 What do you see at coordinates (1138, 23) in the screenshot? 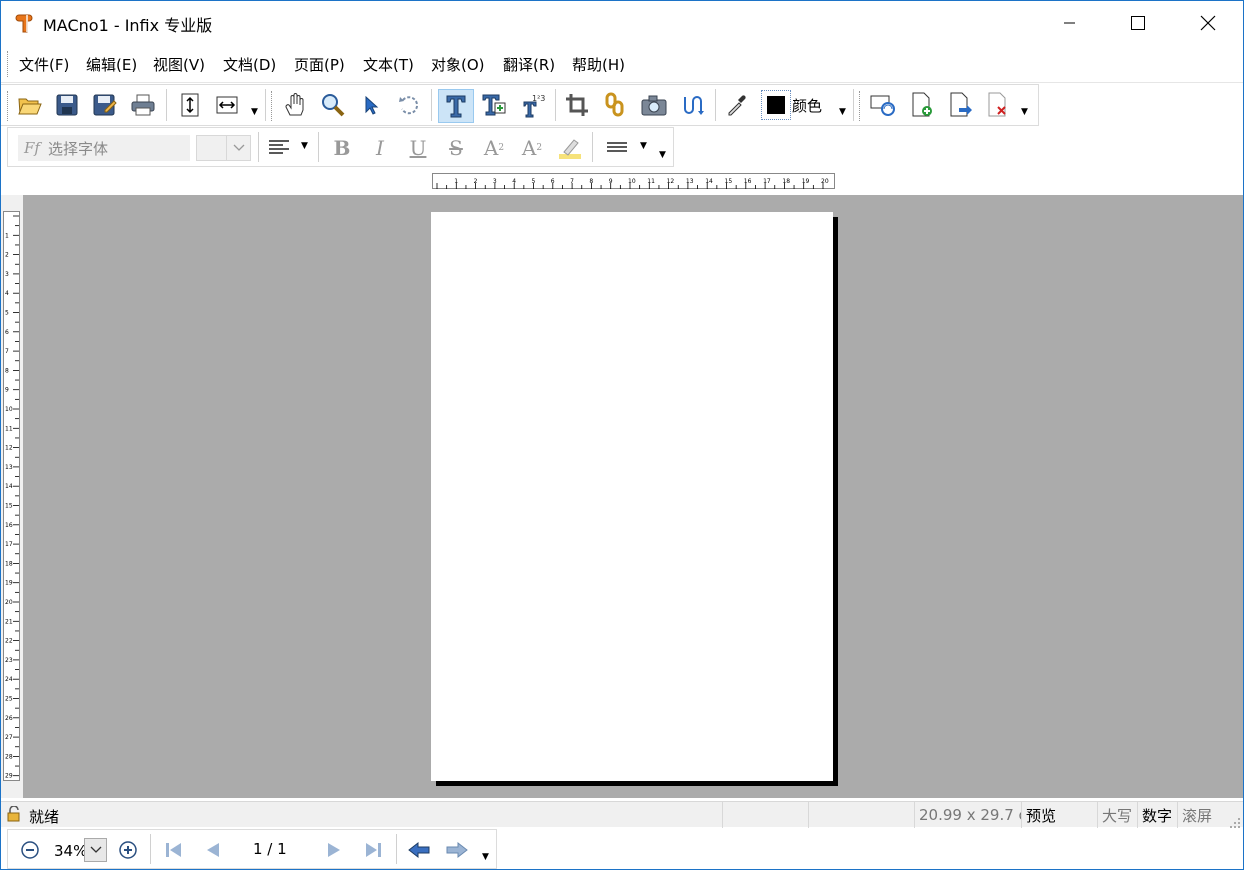
I see `maximize-button` at bounding box center [1138, 23].